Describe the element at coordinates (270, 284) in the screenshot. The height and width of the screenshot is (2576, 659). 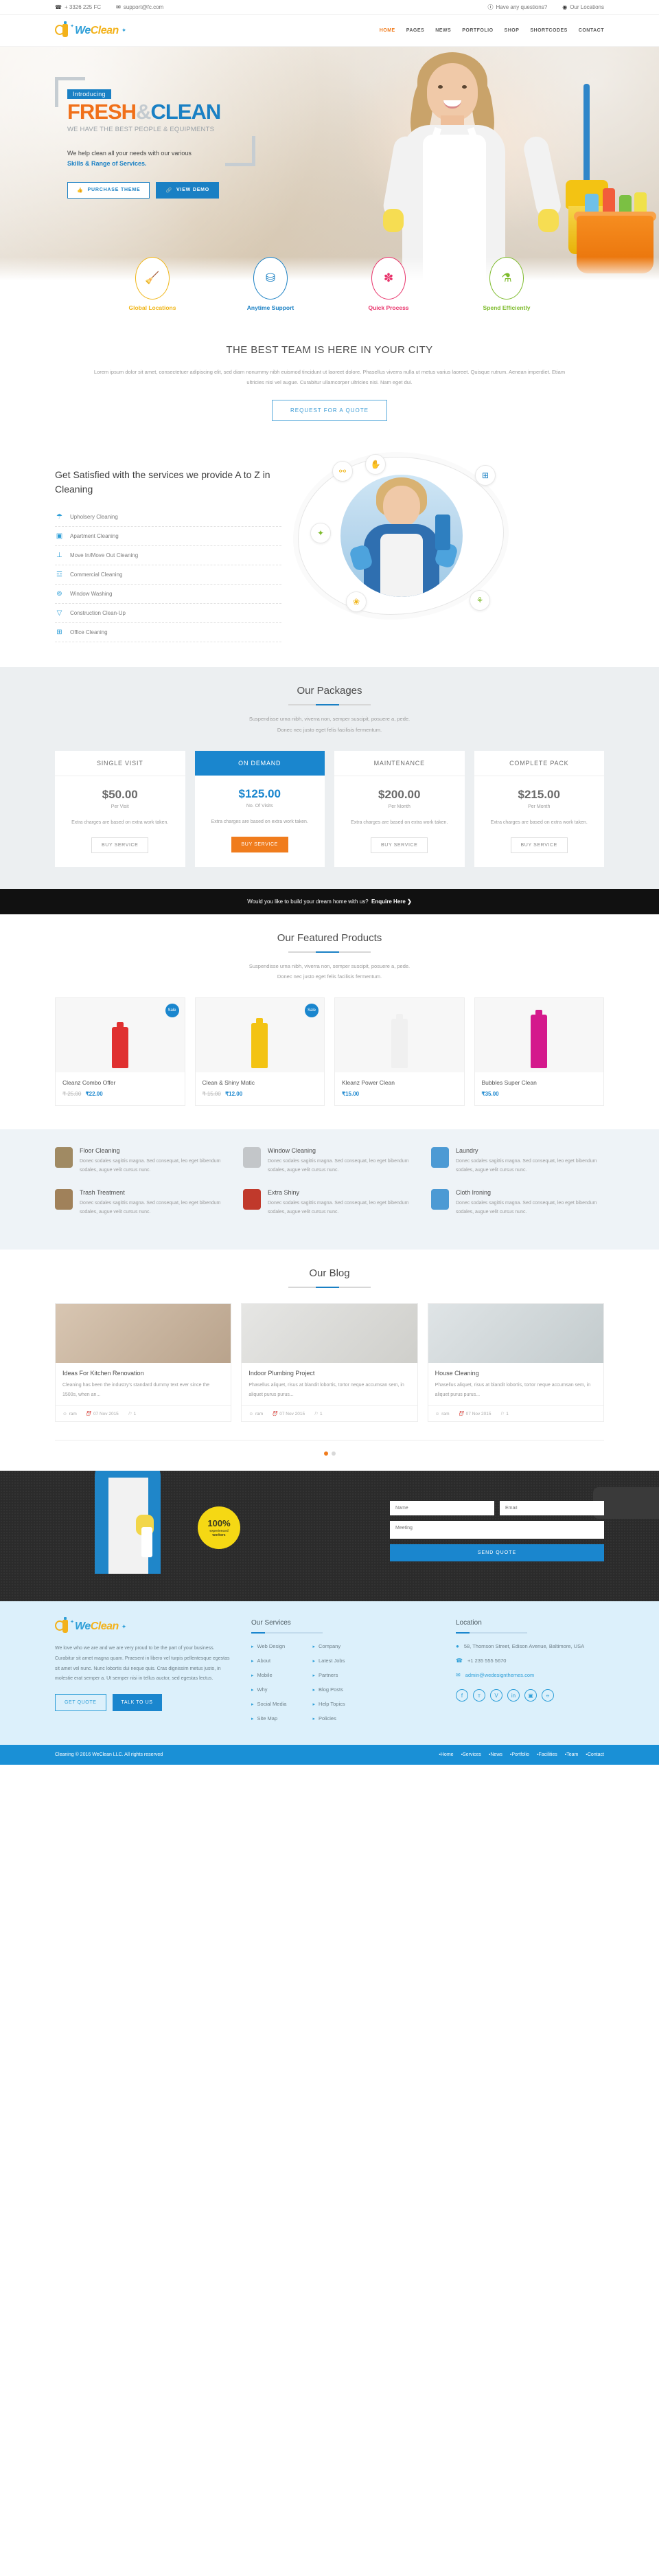
I see `feature-2: ⛁ Anytime Support` at that location.